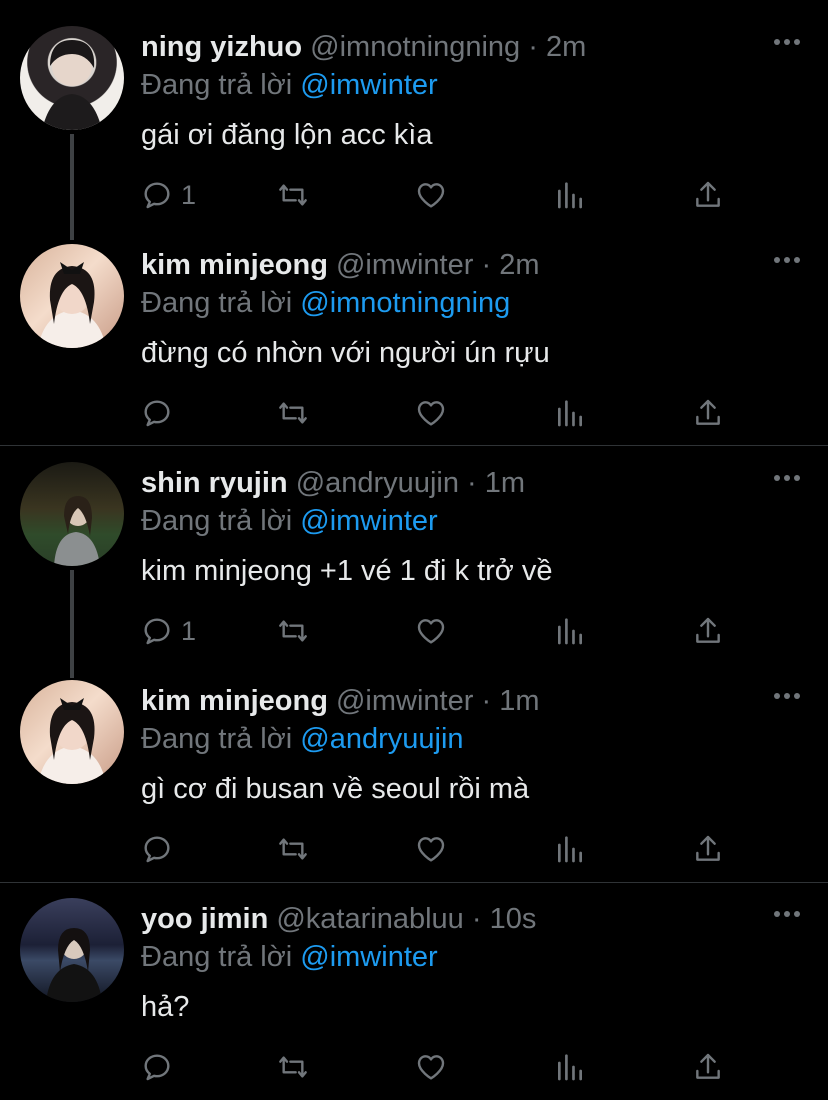 This screenshot has height=1100, width=828. What do you see at coordinates (335, 789) in the screenshot?
I see `tweet-text: gì cơ đi busan về seoul rồi mà` at bounding box center [335, 789].